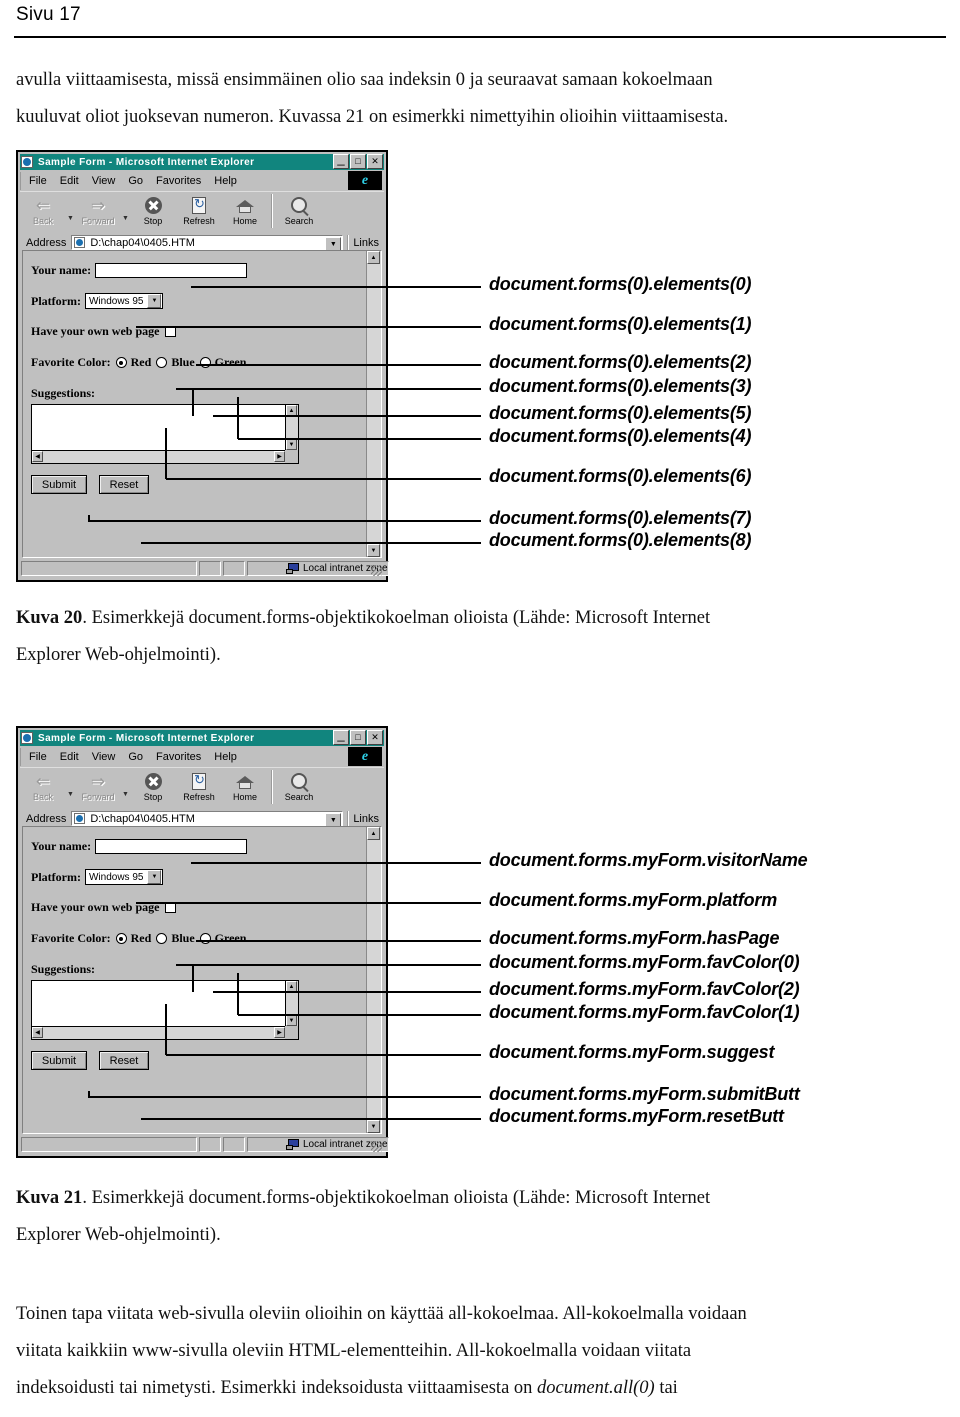 The width and height of the screenshot is (960, 1417). Describe the element at coordinates (98, 797) in the screenshot. I see `forward-label: Forward` at that location.